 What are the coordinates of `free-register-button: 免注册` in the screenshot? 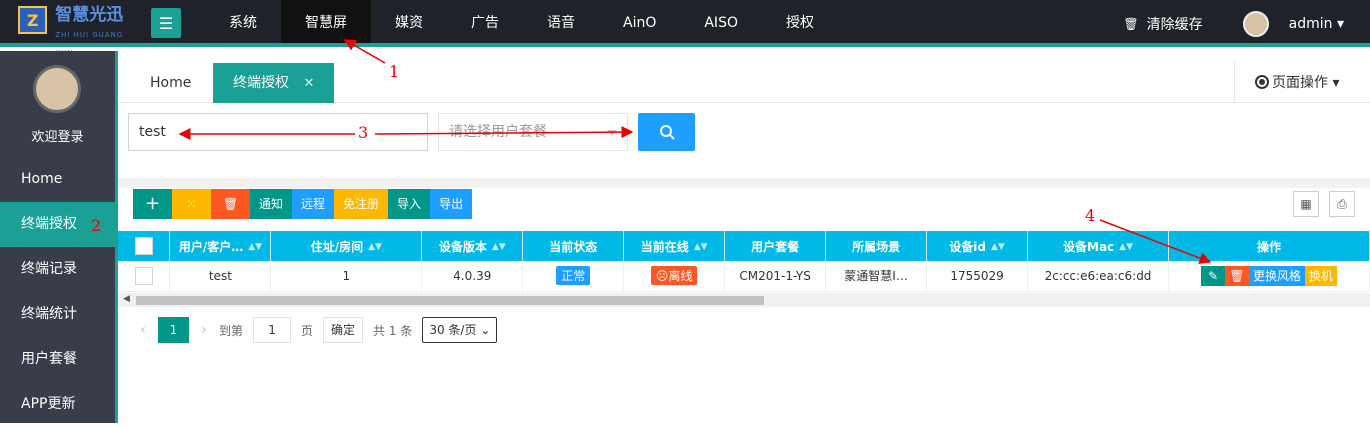 It's located at (361, 204).